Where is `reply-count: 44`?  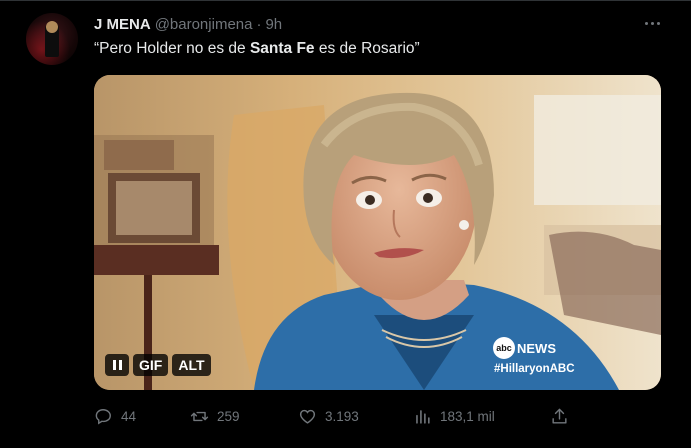 reply-count: 44 is located at coordinates (129, 416).